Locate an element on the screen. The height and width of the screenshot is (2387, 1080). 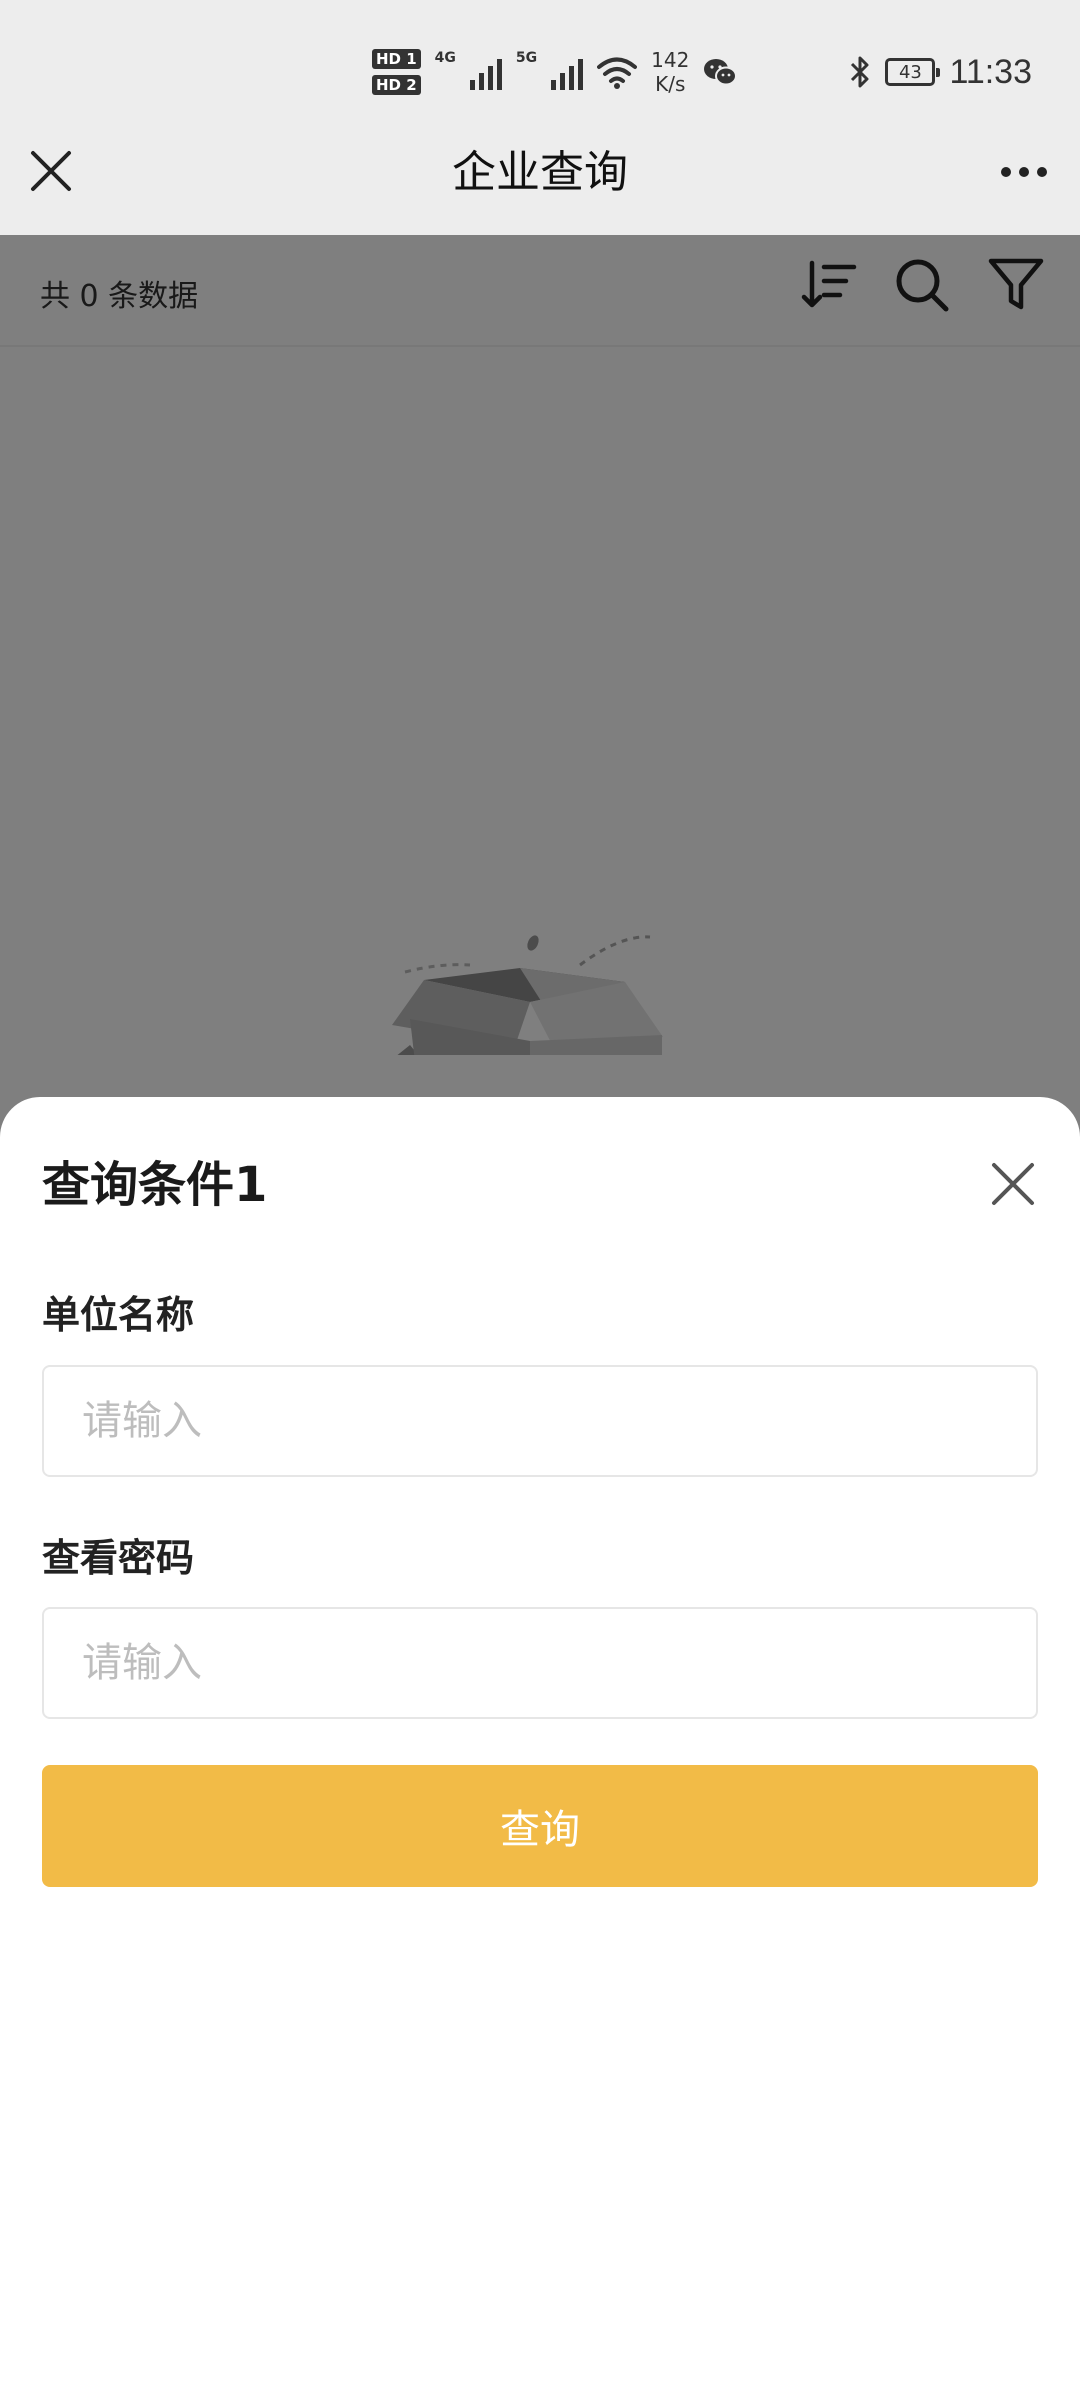
battery-icon: 43 is located at coordinates (913, 72).